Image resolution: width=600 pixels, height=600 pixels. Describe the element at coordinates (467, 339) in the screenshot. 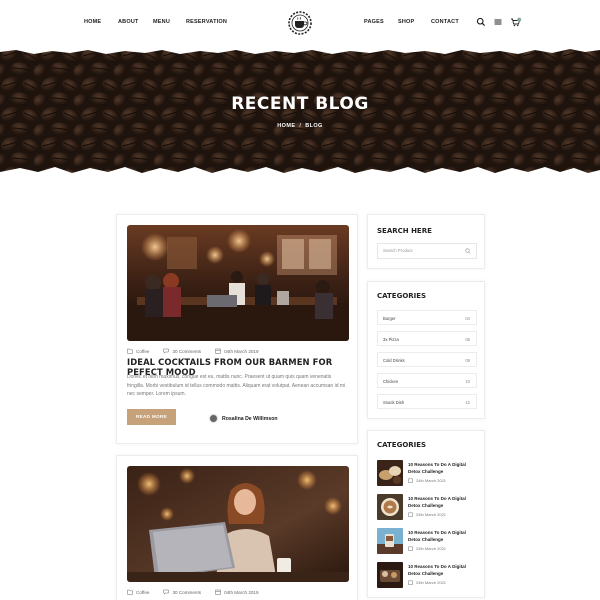

I see `category-count: 06` at that location.